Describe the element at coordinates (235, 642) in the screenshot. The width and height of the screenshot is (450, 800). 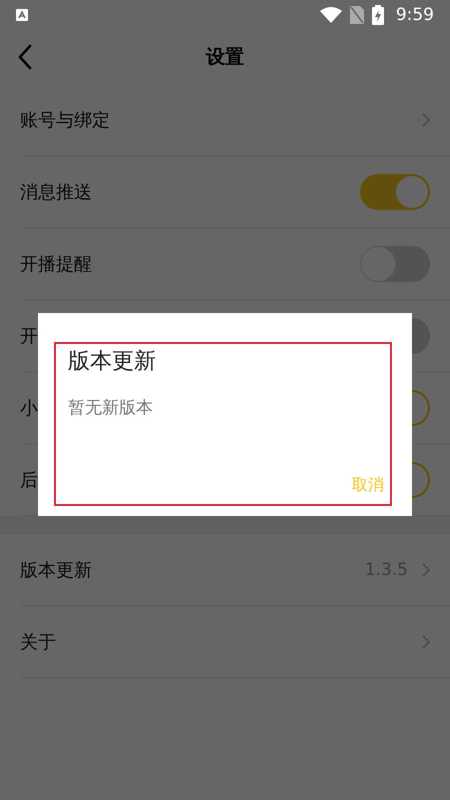
I see `settings-row: 关于` at that location.